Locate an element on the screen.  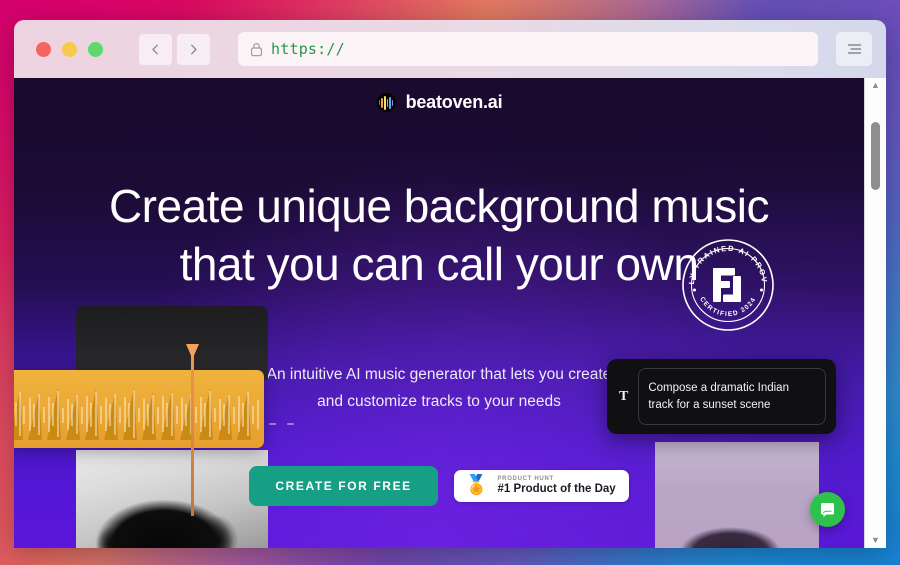
text-tool-icon: T is located at coordinates (624, 396).